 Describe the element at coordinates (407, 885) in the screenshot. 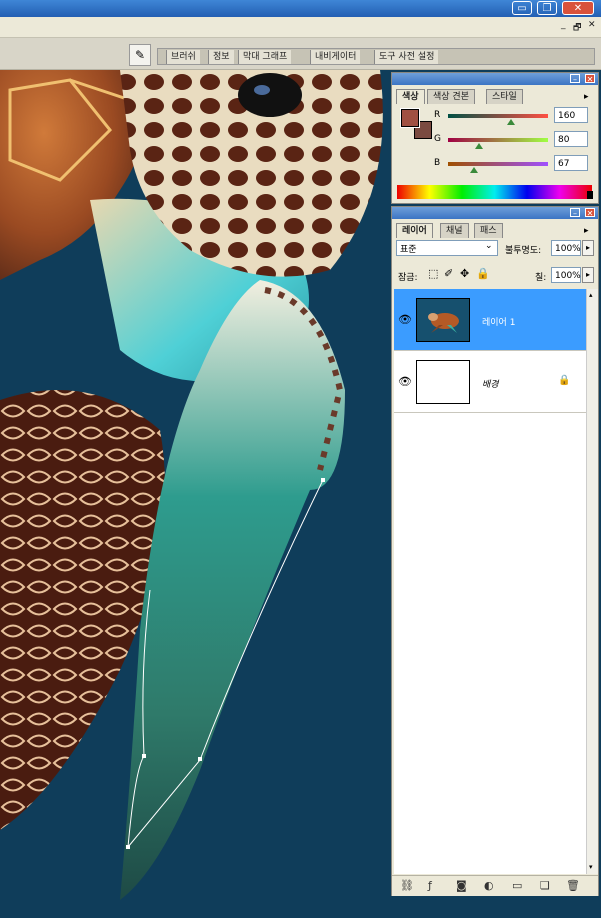

I see `link-layers-icon: ⛓` at that location.